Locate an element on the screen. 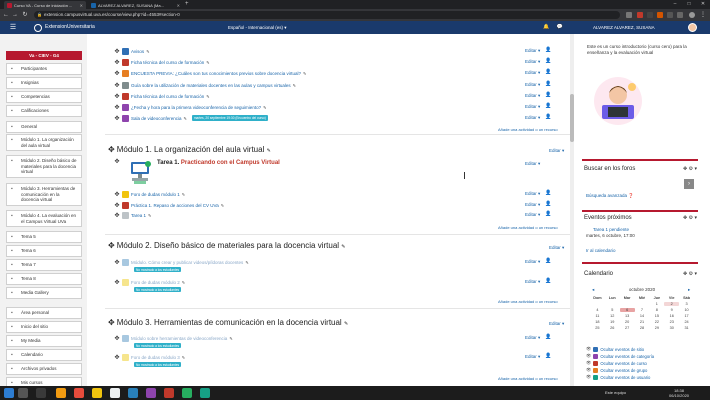 The image size is (710, 400). calendar-day: 27 is located at coordinates (627, 328).